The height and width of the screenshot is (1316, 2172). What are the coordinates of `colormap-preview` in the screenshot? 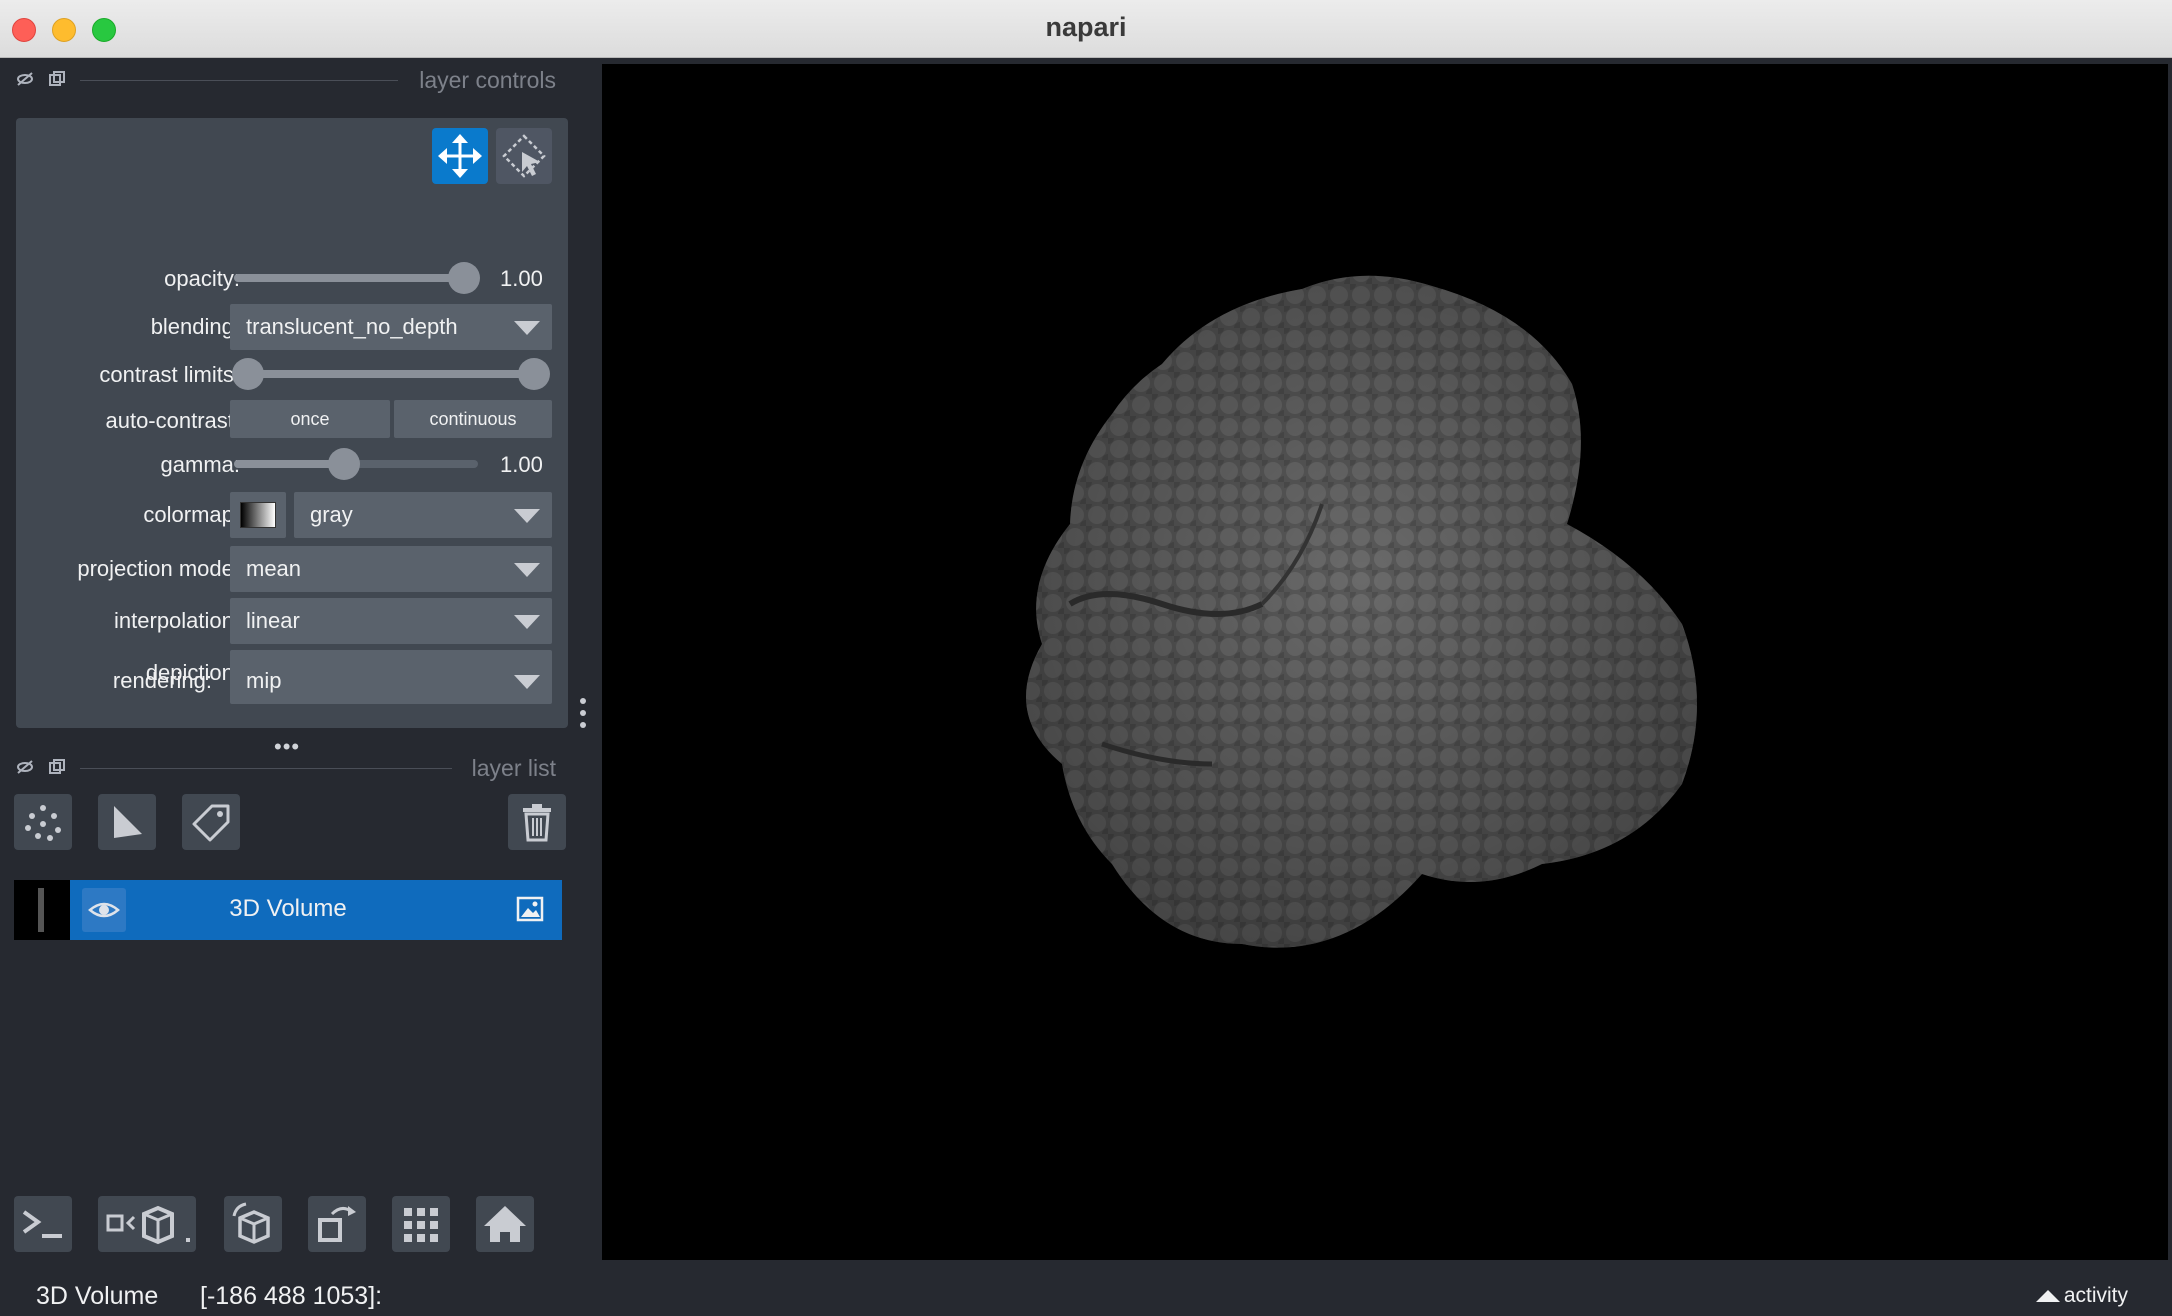 It's located at (258, 515).